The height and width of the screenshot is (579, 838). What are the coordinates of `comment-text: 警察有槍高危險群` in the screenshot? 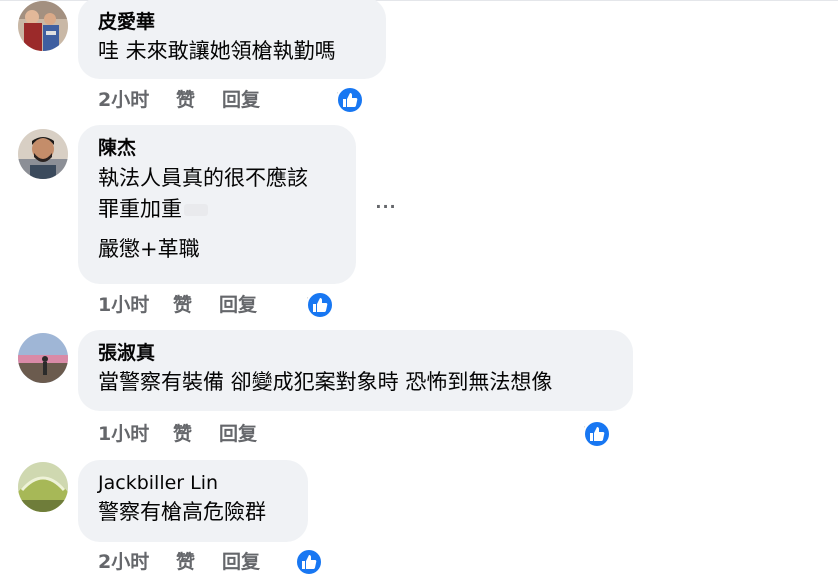 It's located at (182, 512).